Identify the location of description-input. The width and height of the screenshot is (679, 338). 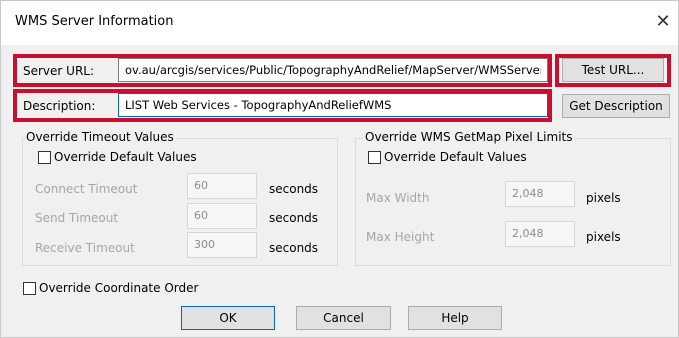
(333, 105).